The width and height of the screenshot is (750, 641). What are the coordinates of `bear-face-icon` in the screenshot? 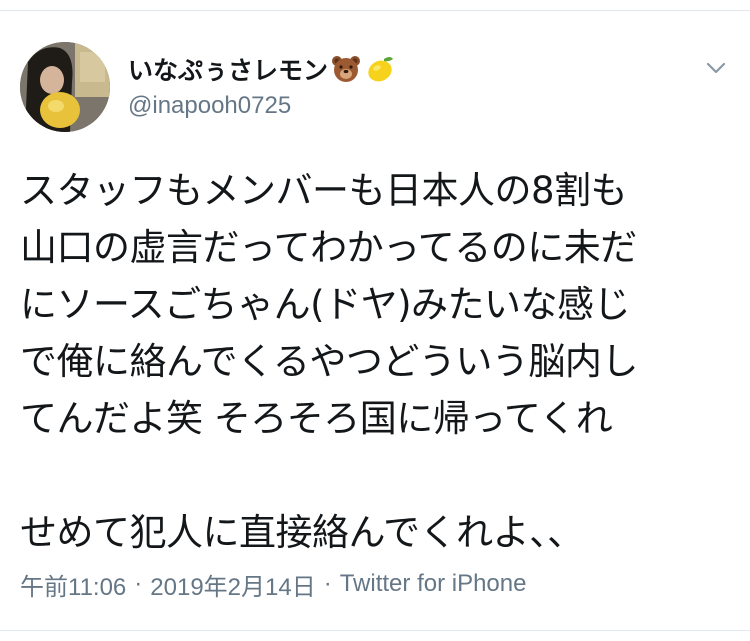 It's located at (346, 69).